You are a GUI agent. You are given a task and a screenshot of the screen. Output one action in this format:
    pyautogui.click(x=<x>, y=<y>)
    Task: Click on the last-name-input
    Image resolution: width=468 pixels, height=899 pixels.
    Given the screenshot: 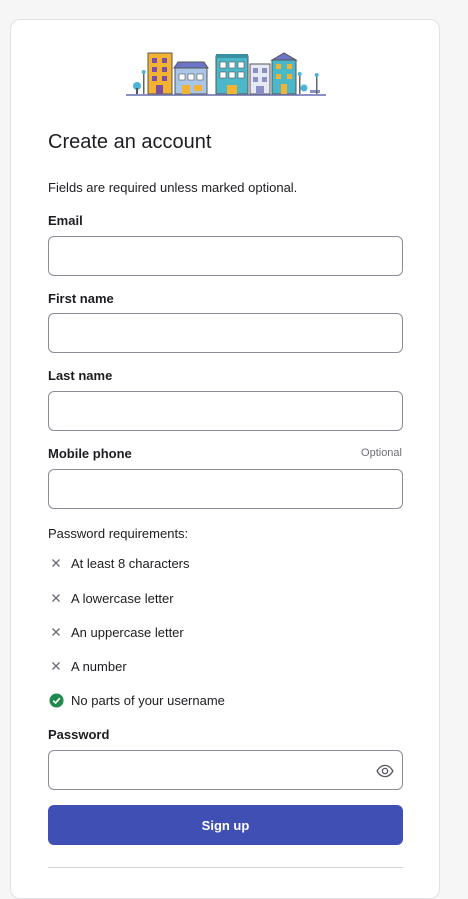 What is the action you would take?
    pyautogui.click(x=225, y=411)
    